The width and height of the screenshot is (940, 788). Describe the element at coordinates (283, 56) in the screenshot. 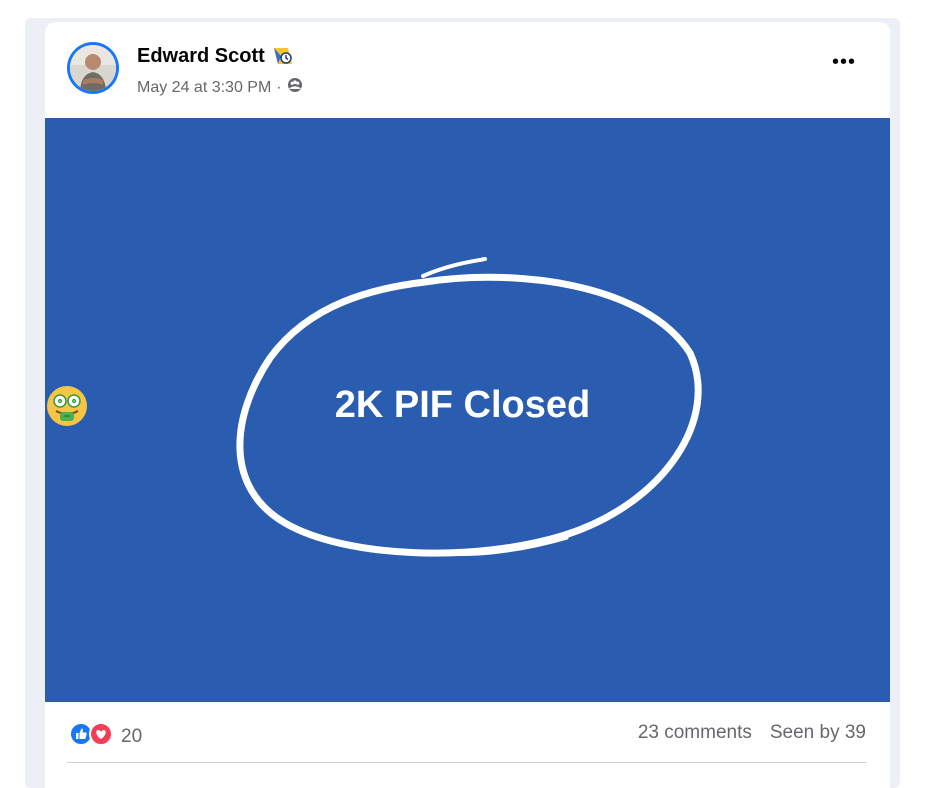

I see `top-contributor-badge-icon` at that location.